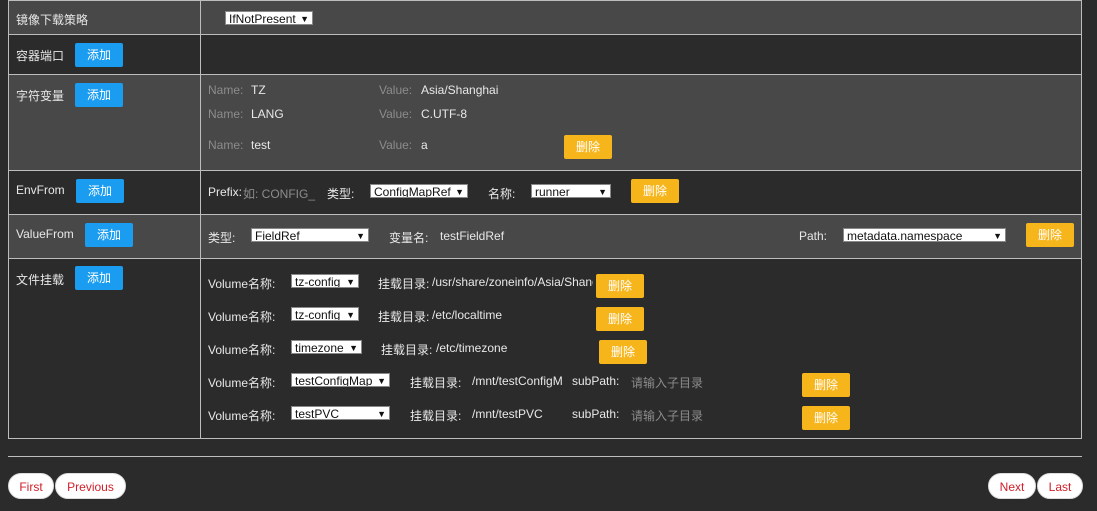 This screenshot has width=1097, height=511. What do you see at coordinates (40, 56) in the screenshot?
I see `ports-label: 容器端口` at bounding box center [40, 56].